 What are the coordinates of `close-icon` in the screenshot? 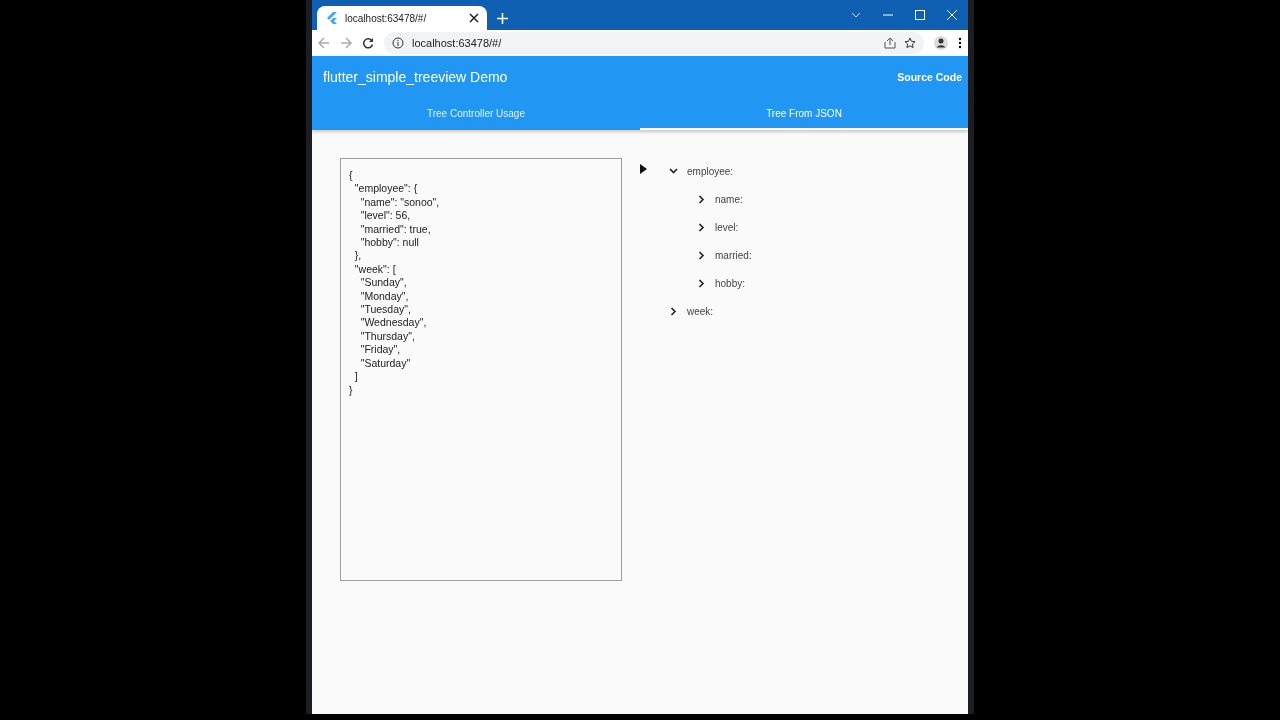 It's located at (474, 18).